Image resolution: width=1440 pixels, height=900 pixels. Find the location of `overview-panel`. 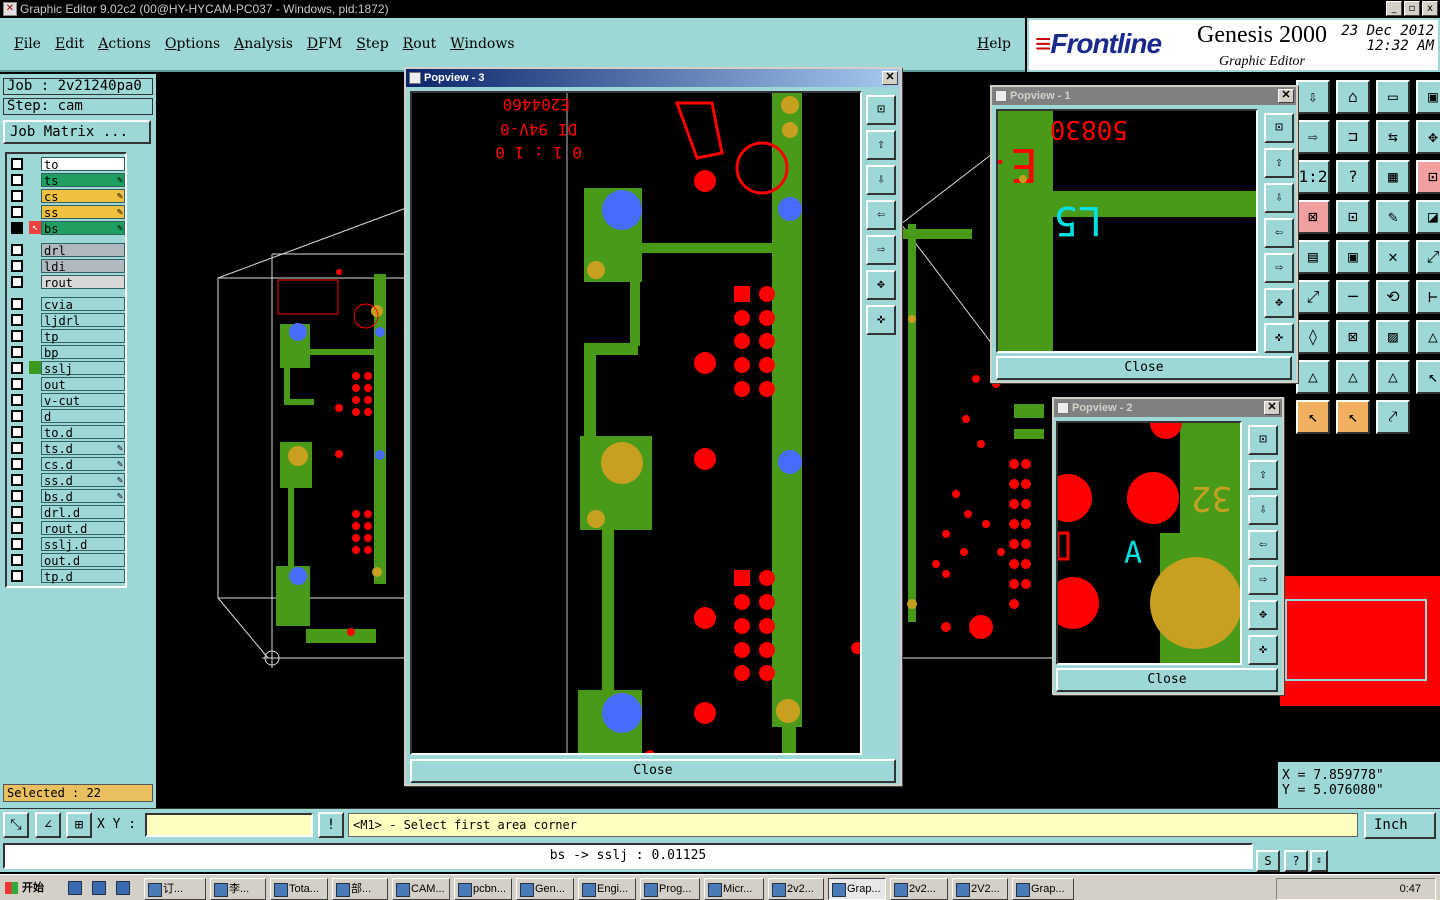

overview-panel is located at coordinates (1360, 623).